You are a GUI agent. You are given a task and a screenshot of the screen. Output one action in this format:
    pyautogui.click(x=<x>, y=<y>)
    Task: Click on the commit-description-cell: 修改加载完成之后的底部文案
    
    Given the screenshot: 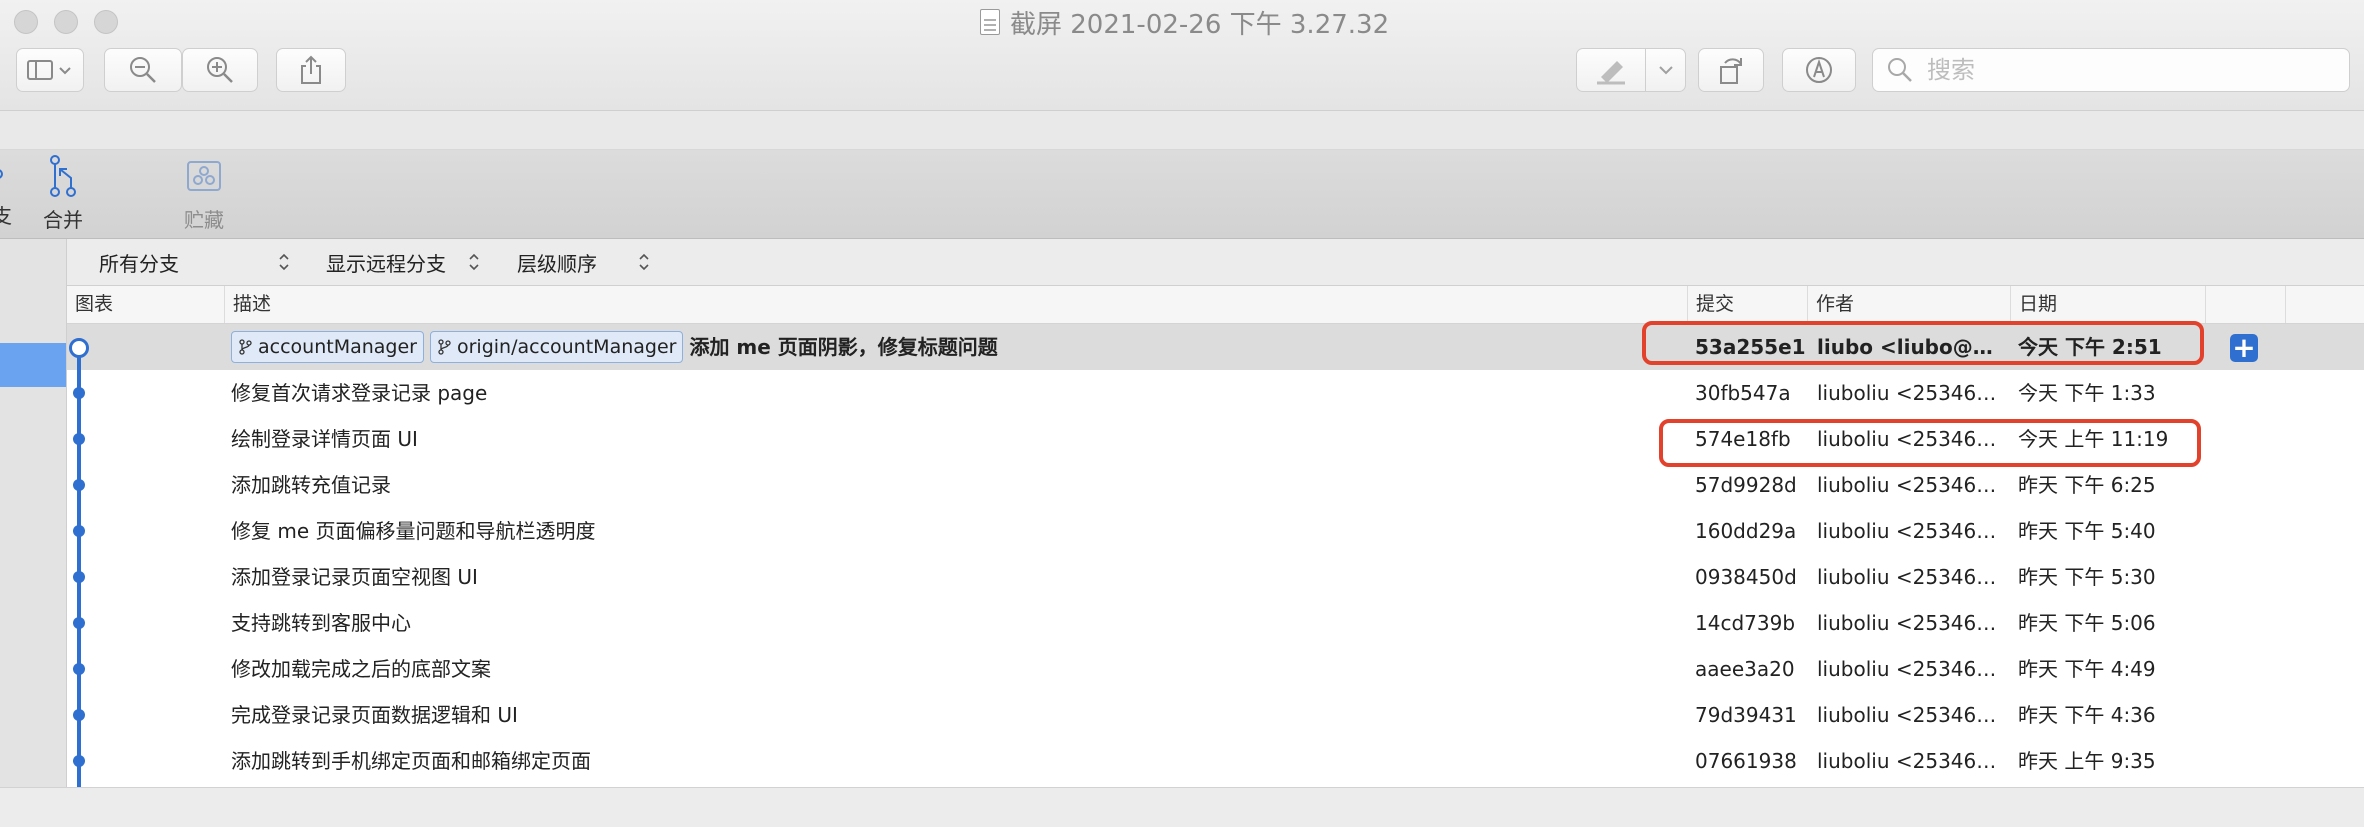 What is the action you would take?
    pyautogui.click(x=991, y=669)
    